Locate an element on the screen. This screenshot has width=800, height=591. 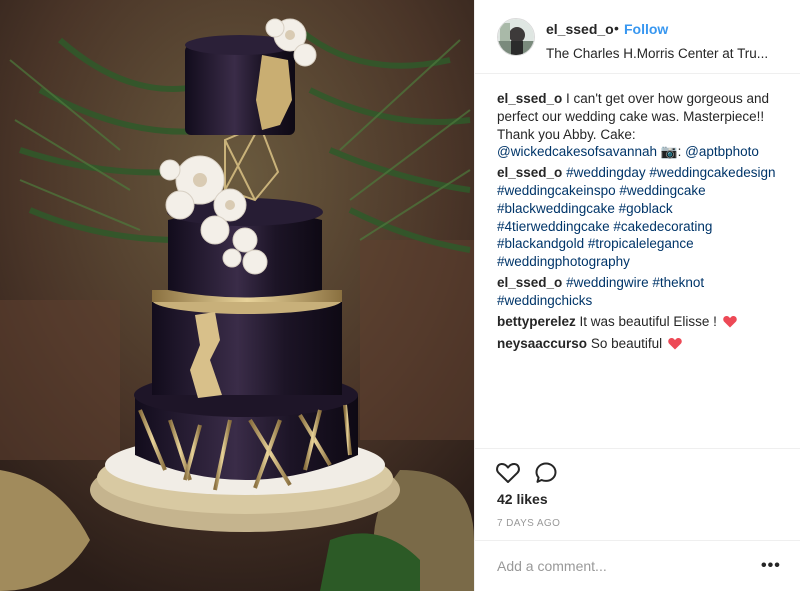
comment-text: It was beautiful Elisse ! is located at coordinates (648, 321).